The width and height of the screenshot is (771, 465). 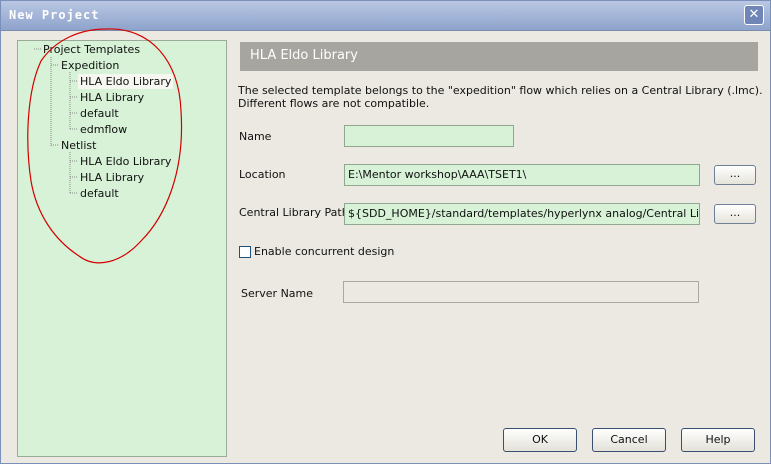 What do you see at coordinates (56, 121) in the screenshot?
I see `tree-connector-lines` at bounding box center [56, 121].